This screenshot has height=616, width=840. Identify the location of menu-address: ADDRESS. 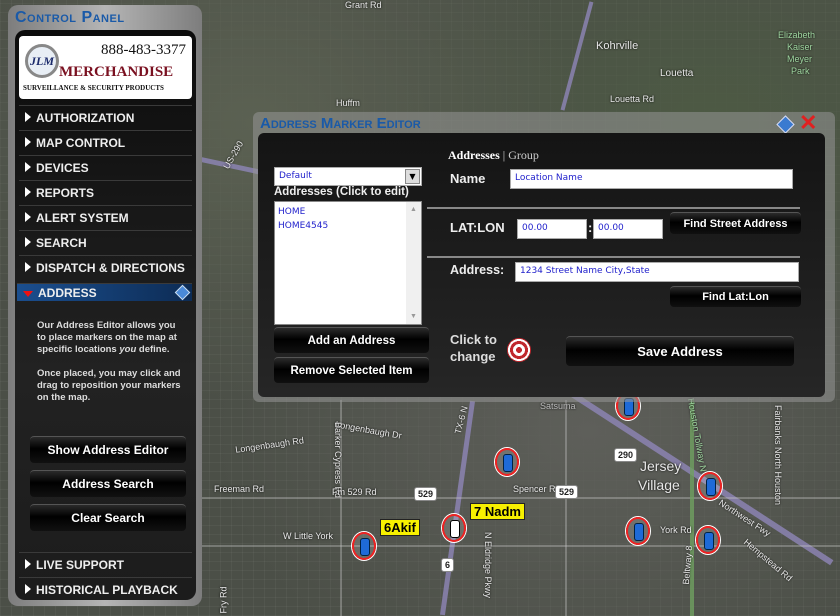
(104, 292).